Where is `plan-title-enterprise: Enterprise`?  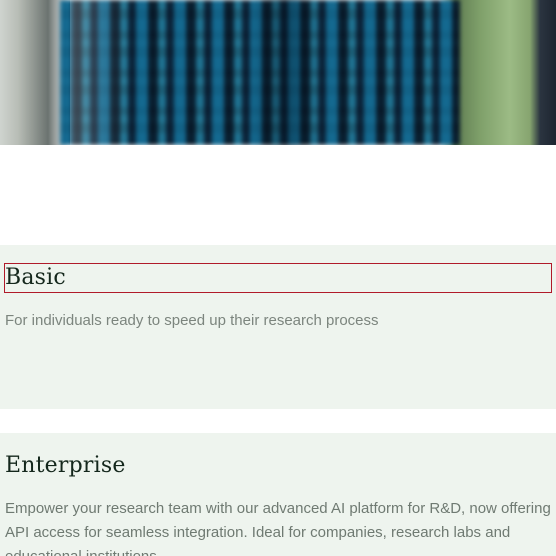
plan-title-enterprise: Enterprise is located at coordinates (65, 466).